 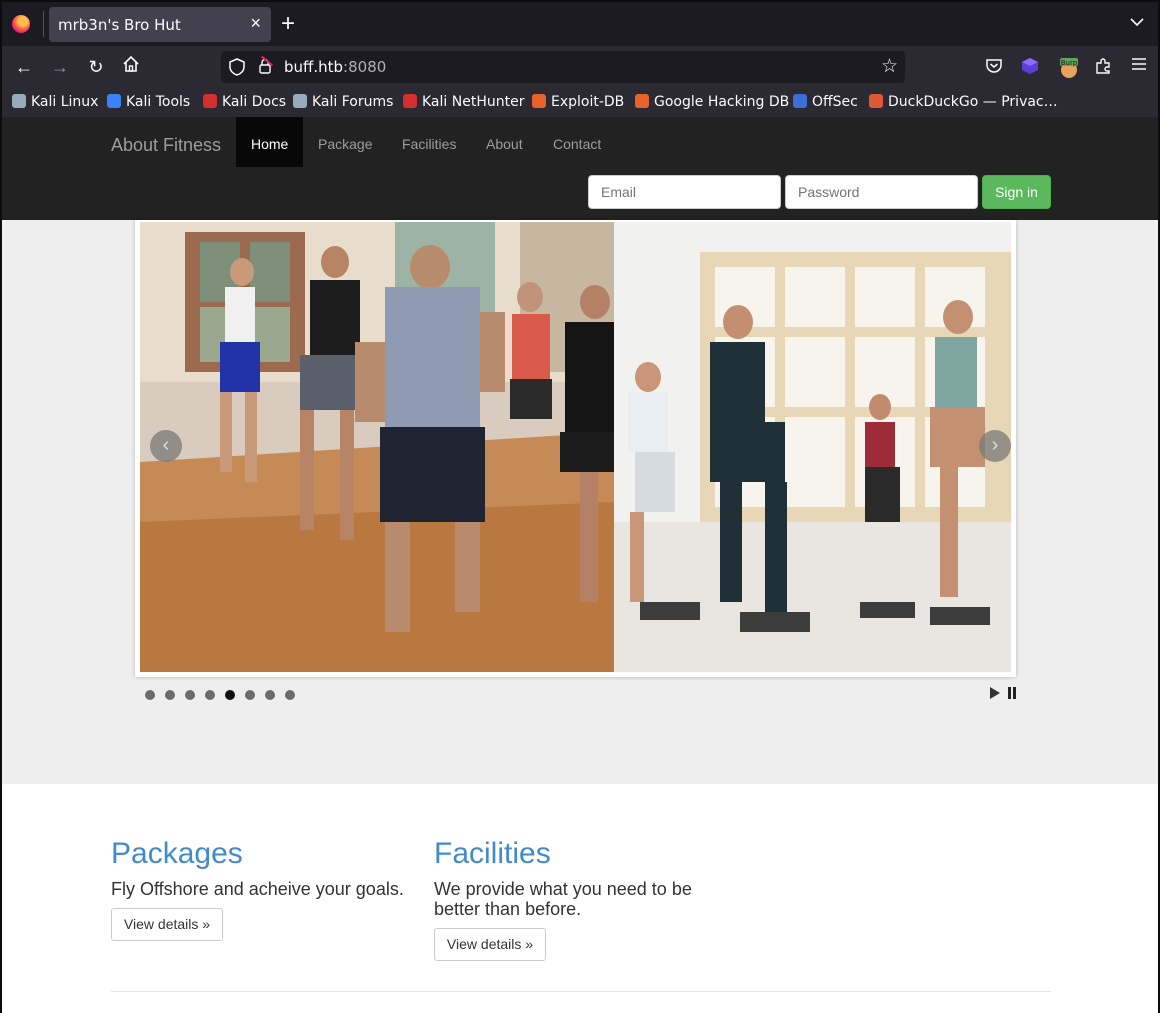 What do you see at coordinates (257, 889) in the screenshot?
I see `packages-text: Fly Offshore and acheive your goals.` at bounding box center [257, 889].